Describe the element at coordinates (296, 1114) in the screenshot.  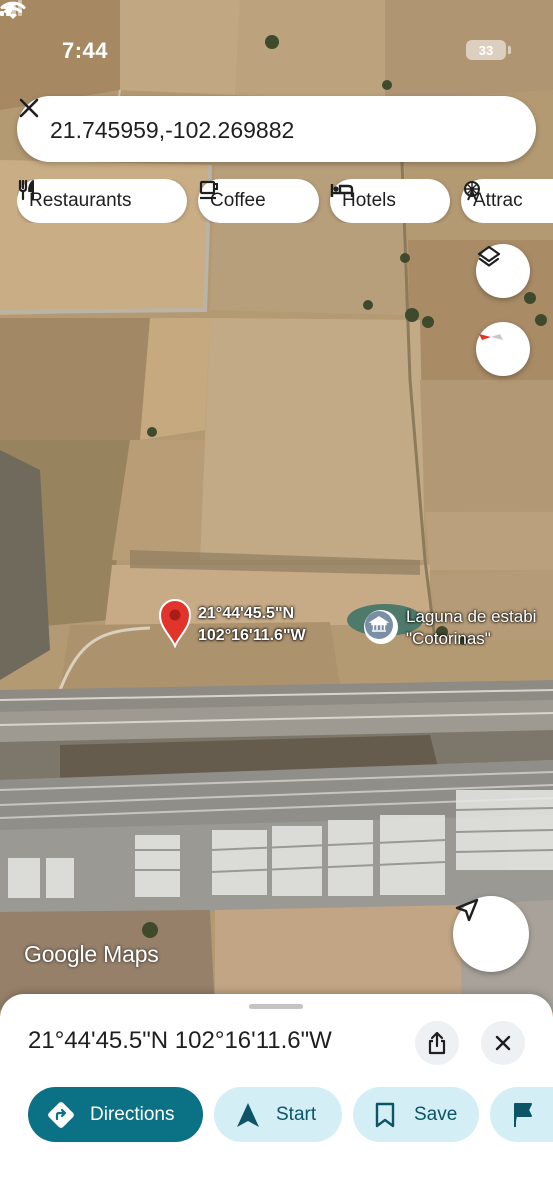
I see `start-label: Start` at that location.